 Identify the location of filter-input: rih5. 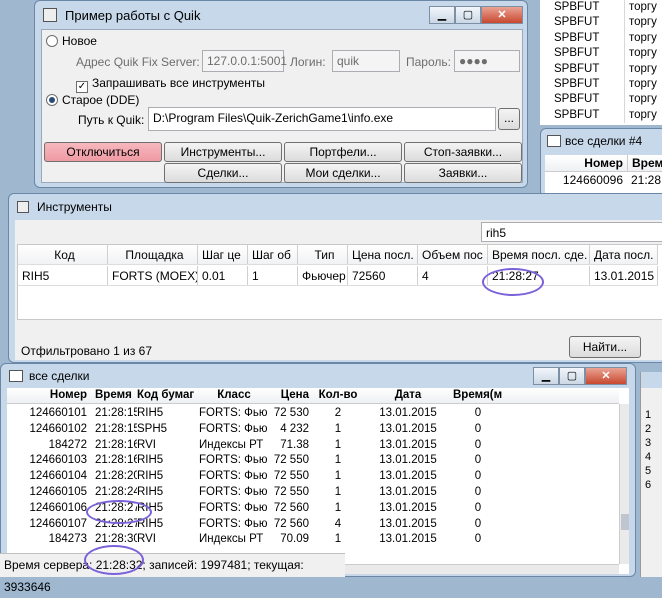
(571, 232).